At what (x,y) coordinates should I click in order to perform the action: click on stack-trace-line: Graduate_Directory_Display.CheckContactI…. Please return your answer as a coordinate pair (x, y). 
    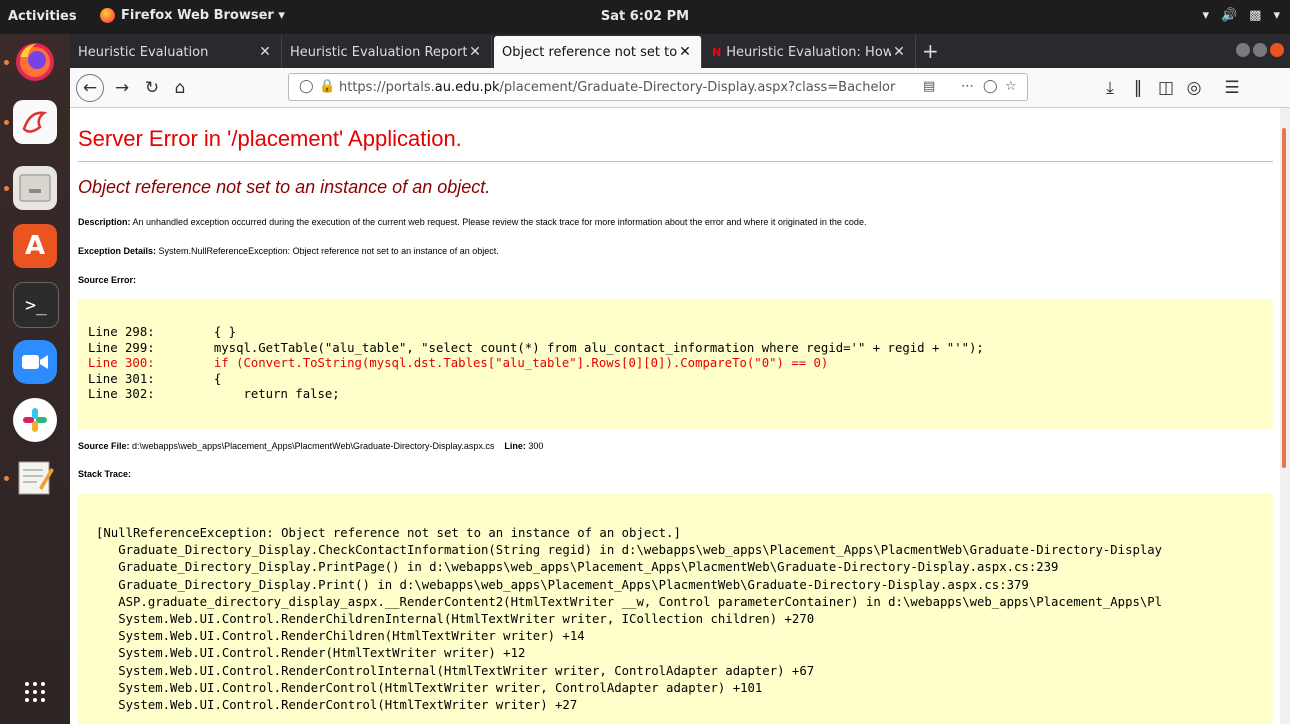
    Looking at the image, I should click on (629, 550).